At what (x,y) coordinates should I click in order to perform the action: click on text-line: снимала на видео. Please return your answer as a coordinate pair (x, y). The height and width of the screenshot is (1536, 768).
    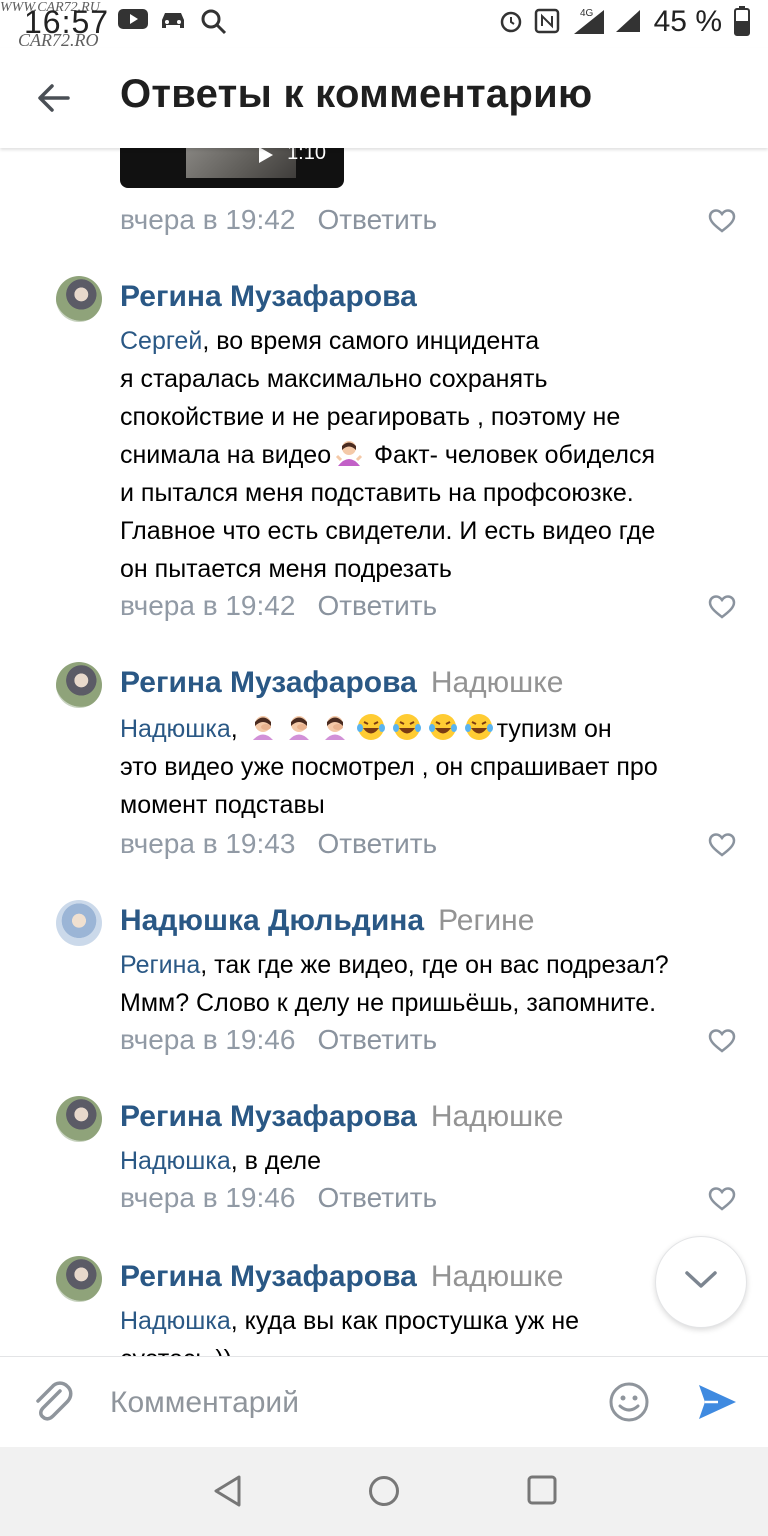
    Looking at the image, I should click on (226, 455).